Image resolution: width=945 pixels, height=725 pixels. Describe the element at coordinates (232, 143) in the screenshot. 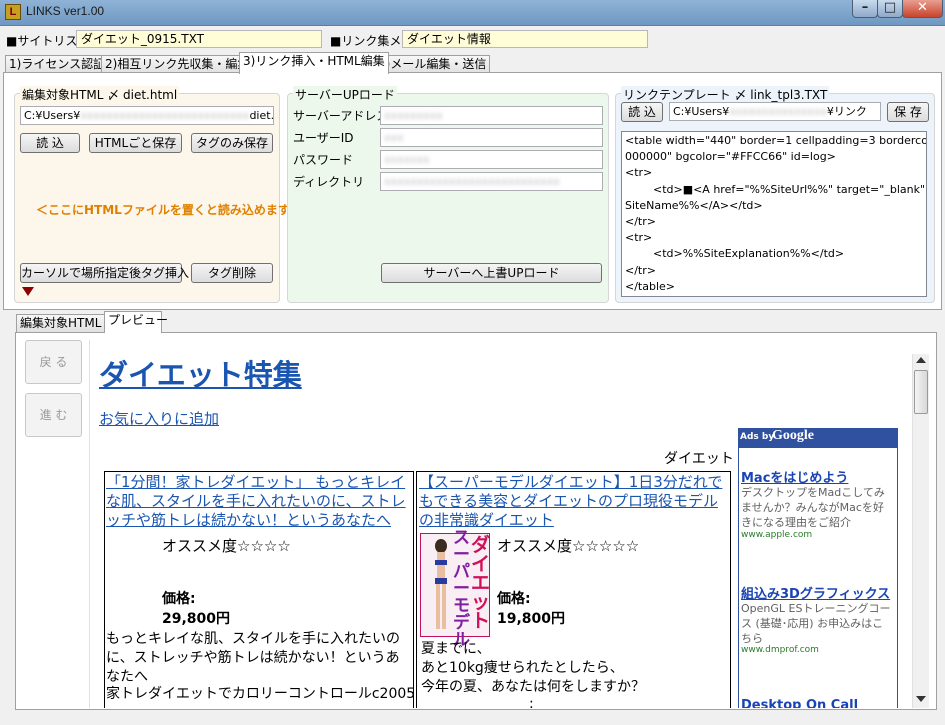

I see `html-save-tags-button: タグのみ保存` at that location.